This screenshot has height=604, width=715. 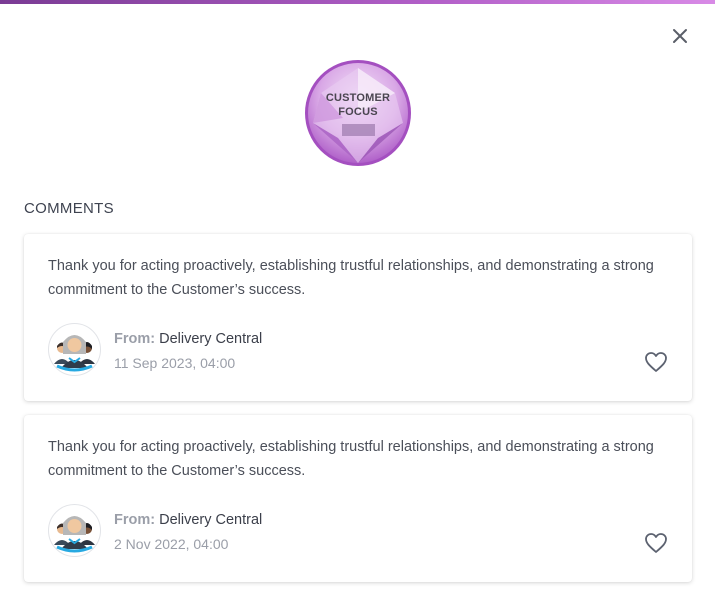 I want to click on close-icon, so click(x=680, y=36).